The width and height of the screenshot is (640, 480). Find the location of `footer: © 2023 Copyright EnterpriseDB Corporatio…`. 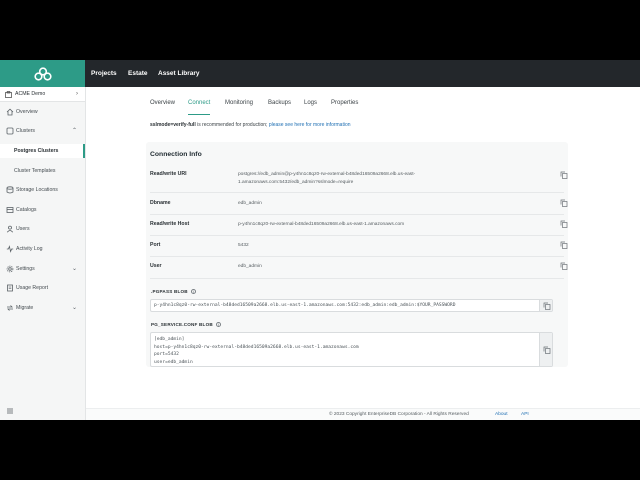

footer: © 2023 Copyright EnterpriseDB Corporatio… is located at coordinates (363, 414).